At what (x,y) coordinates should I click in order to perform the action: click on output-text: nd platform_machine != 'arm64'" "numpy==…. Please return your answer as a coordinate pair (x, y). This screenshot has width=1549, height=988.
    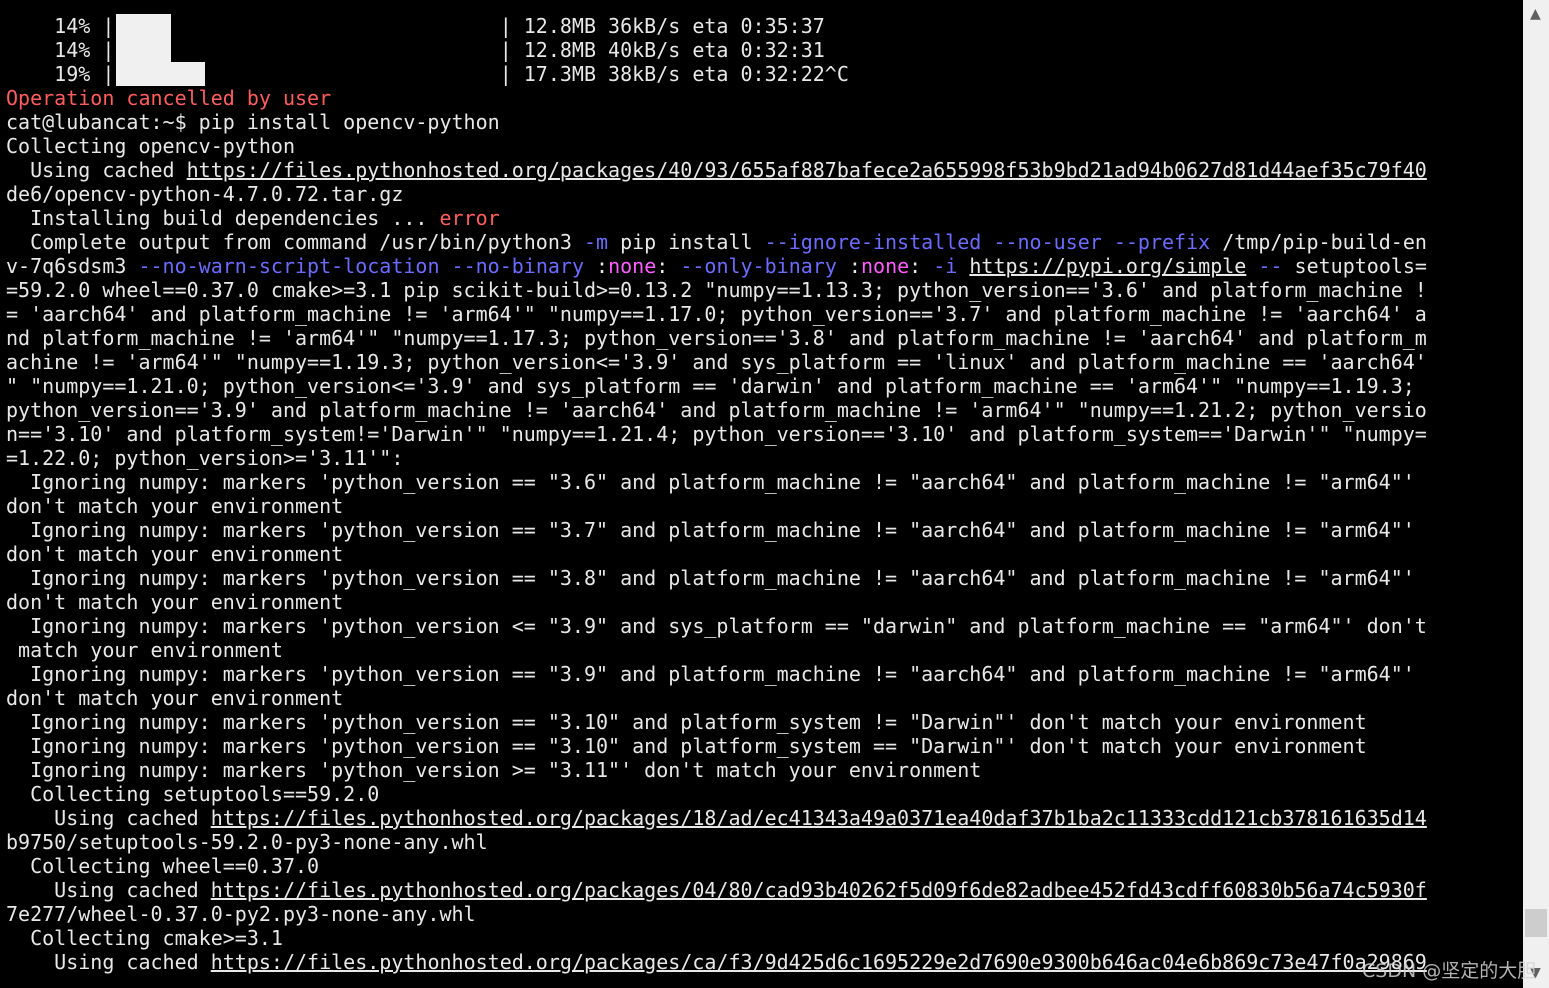
    Looking at the image, I should click on (716, 338).